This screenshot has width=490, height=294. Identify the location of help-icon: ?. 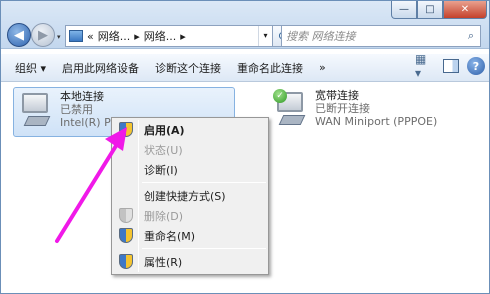
(476, 66).